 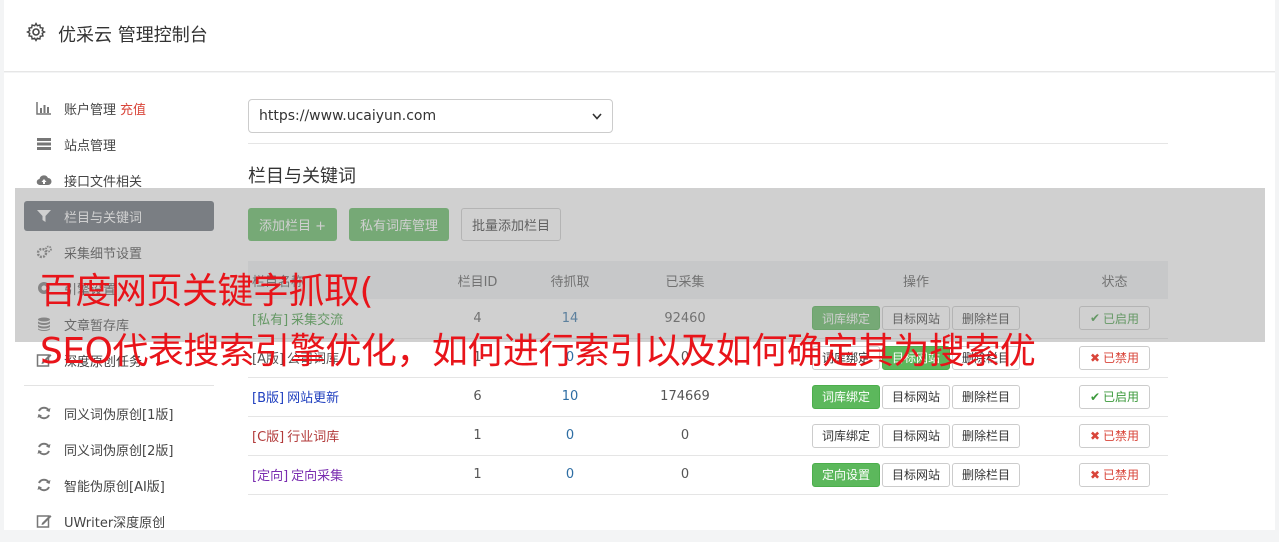 What do you see at coordinates (103, 182) in the screenshot?
I see `sidebar-item-label: 接口文件相关` at bounding box center [103, 182].